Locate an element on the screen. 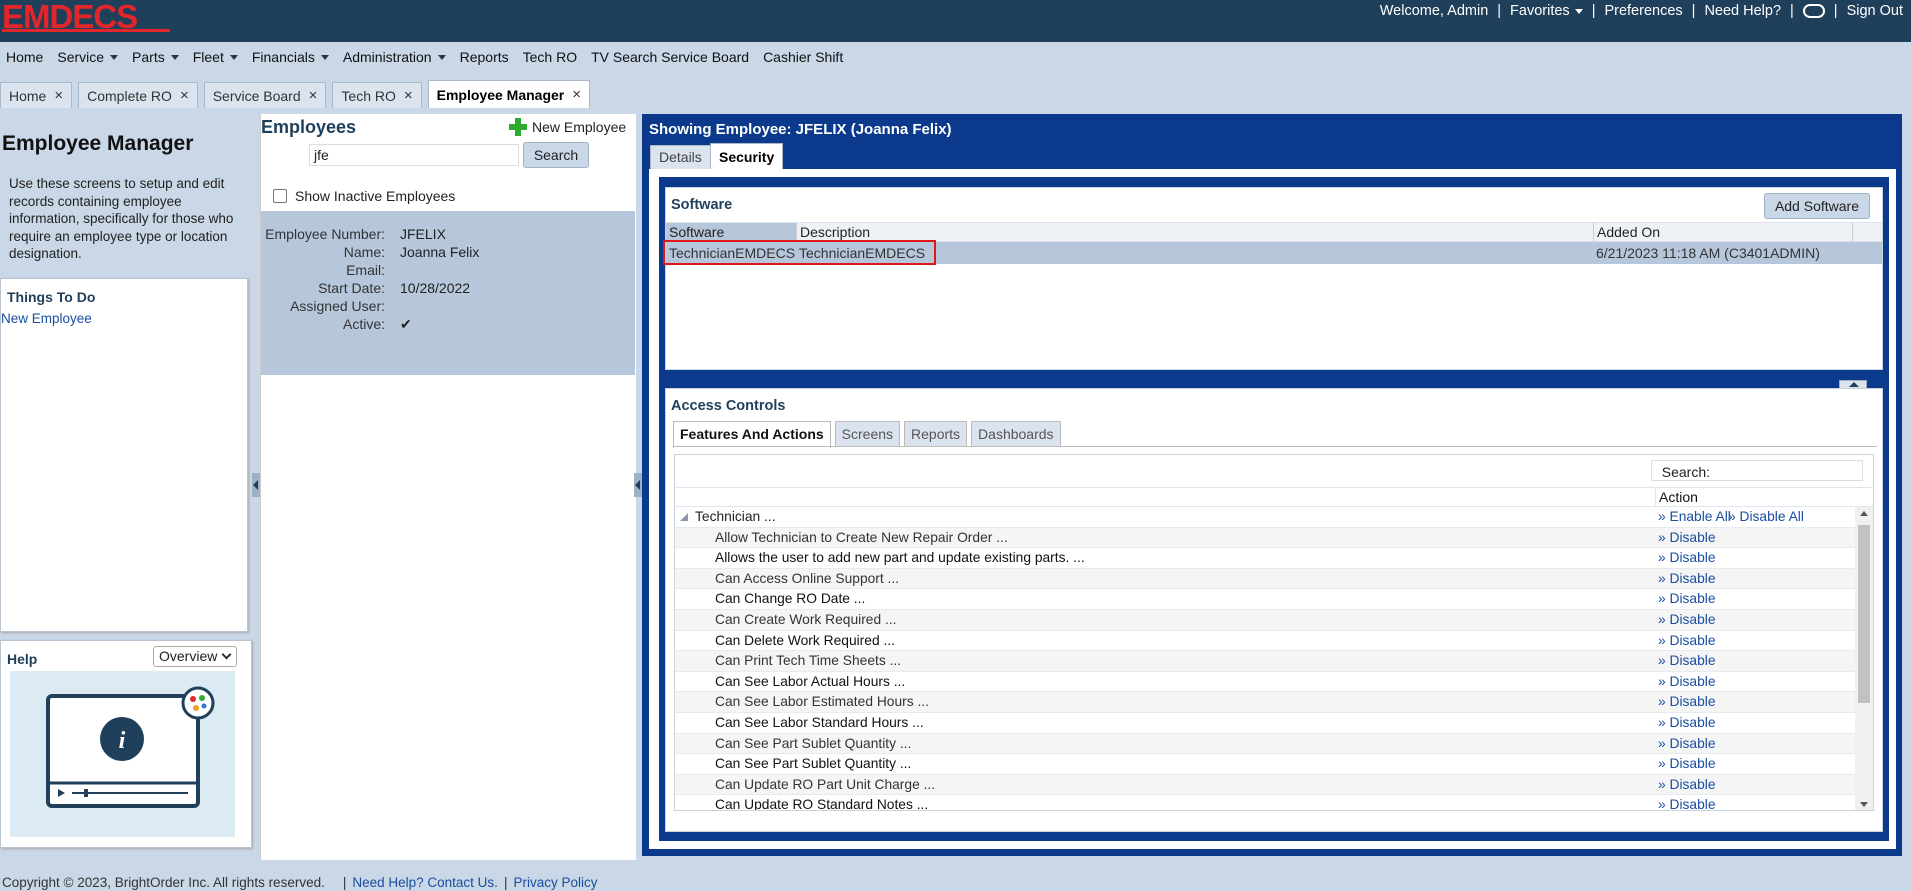 This screenshot has width=1911, height=891. help-video-thumbnail: i is located at coordinates (122, 754).